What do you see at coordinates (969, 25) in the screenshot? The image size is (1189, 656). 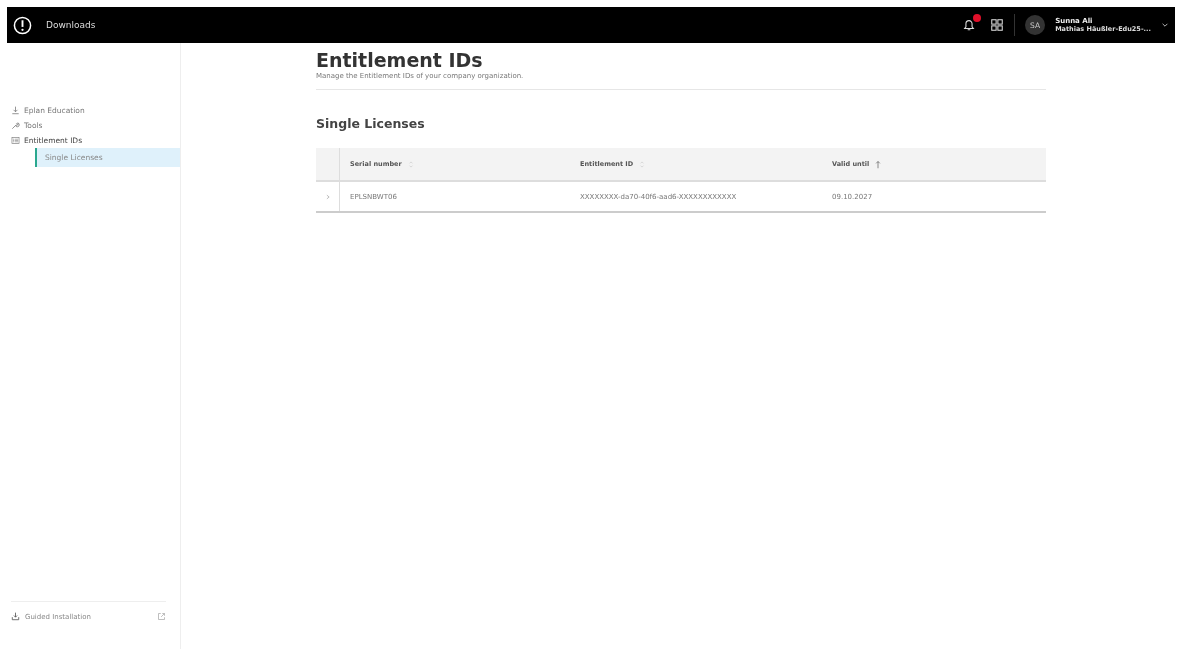 I see `bell-icon` at bounding box center [969, 25].